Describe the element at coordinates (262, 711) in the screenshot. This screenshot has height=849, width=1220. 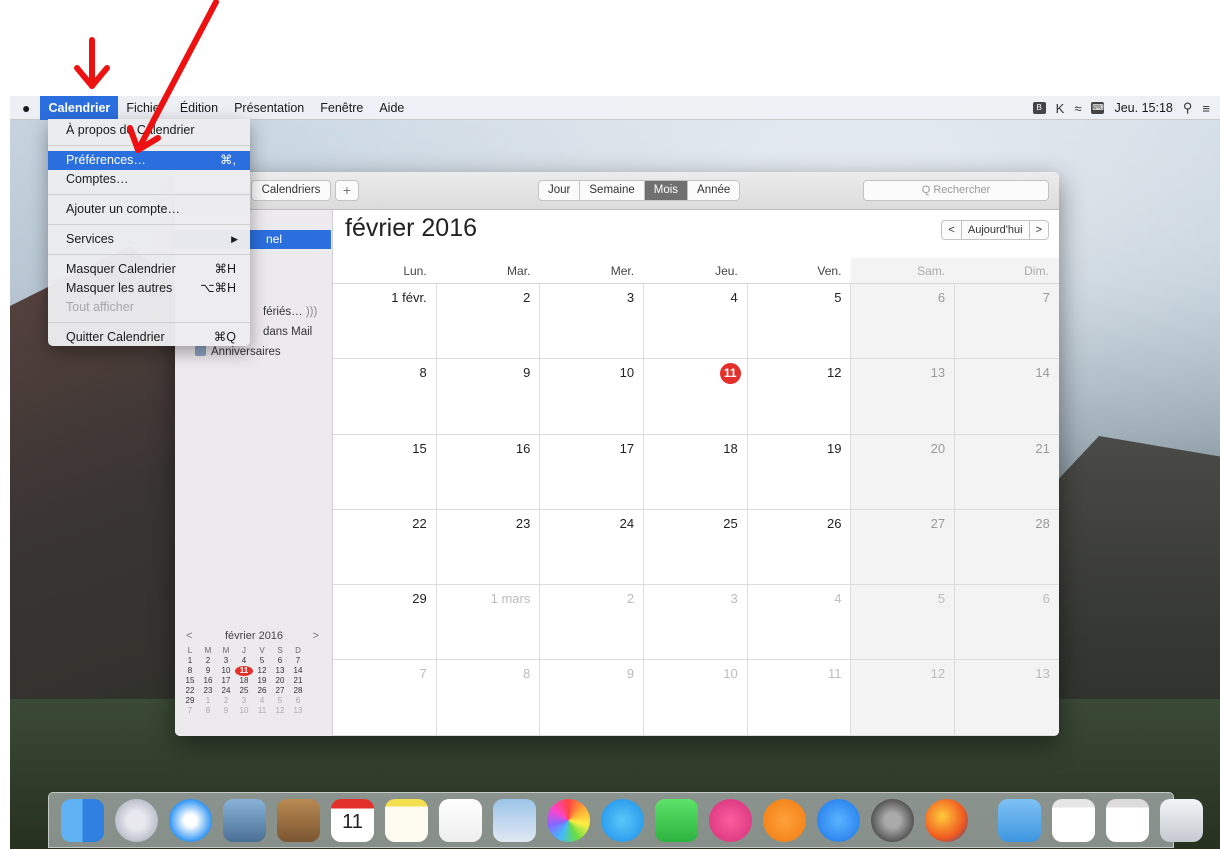
I see `mini-day-cell: 11` at that location.